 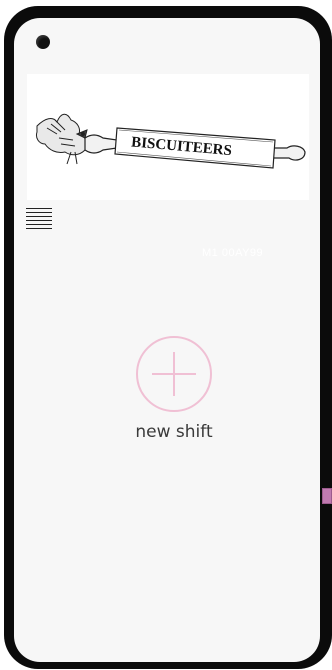 I want to click on front-camera, so click(x=43, y=42).